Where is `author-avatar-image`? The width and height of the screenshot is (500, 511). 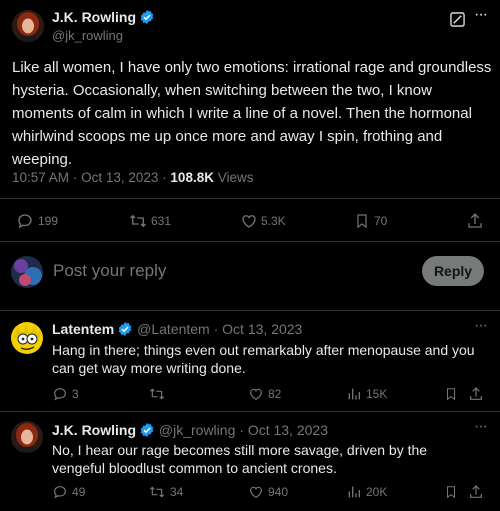
author-avatar-image is located at coordinates (28, 26).